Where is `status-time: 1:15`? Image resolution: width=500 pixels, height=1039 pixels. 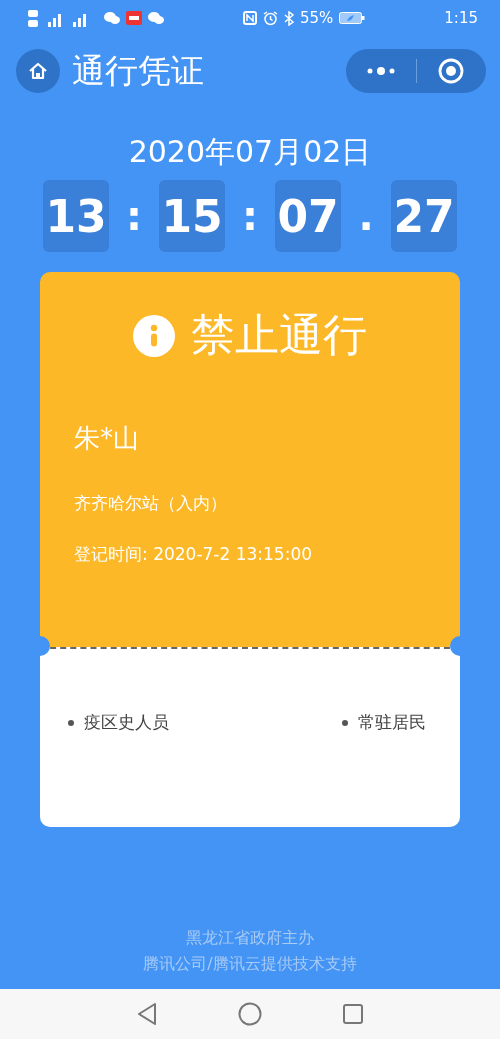
status-time: 1:15 is located at coordinates (461, 18).